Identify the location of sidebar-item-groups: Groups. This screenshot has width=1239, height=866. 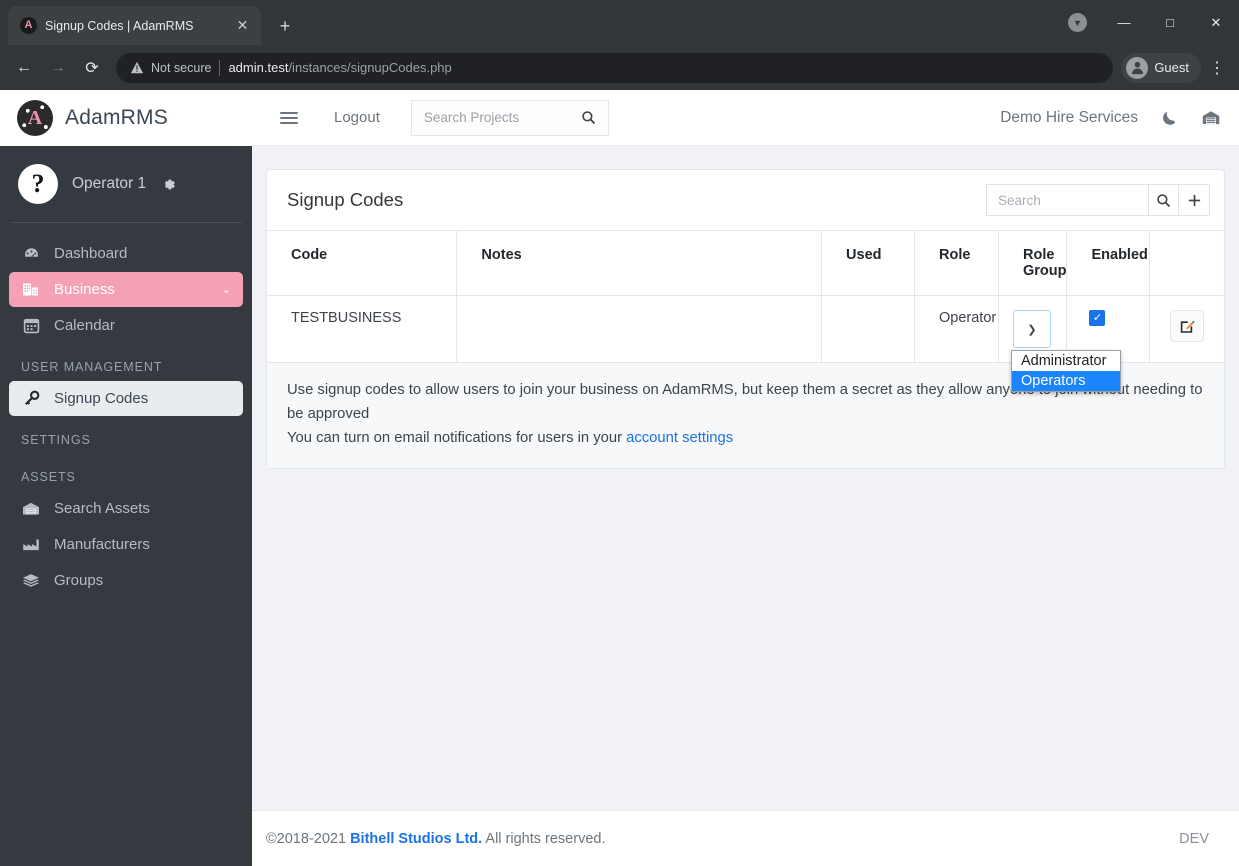
(126, 580).